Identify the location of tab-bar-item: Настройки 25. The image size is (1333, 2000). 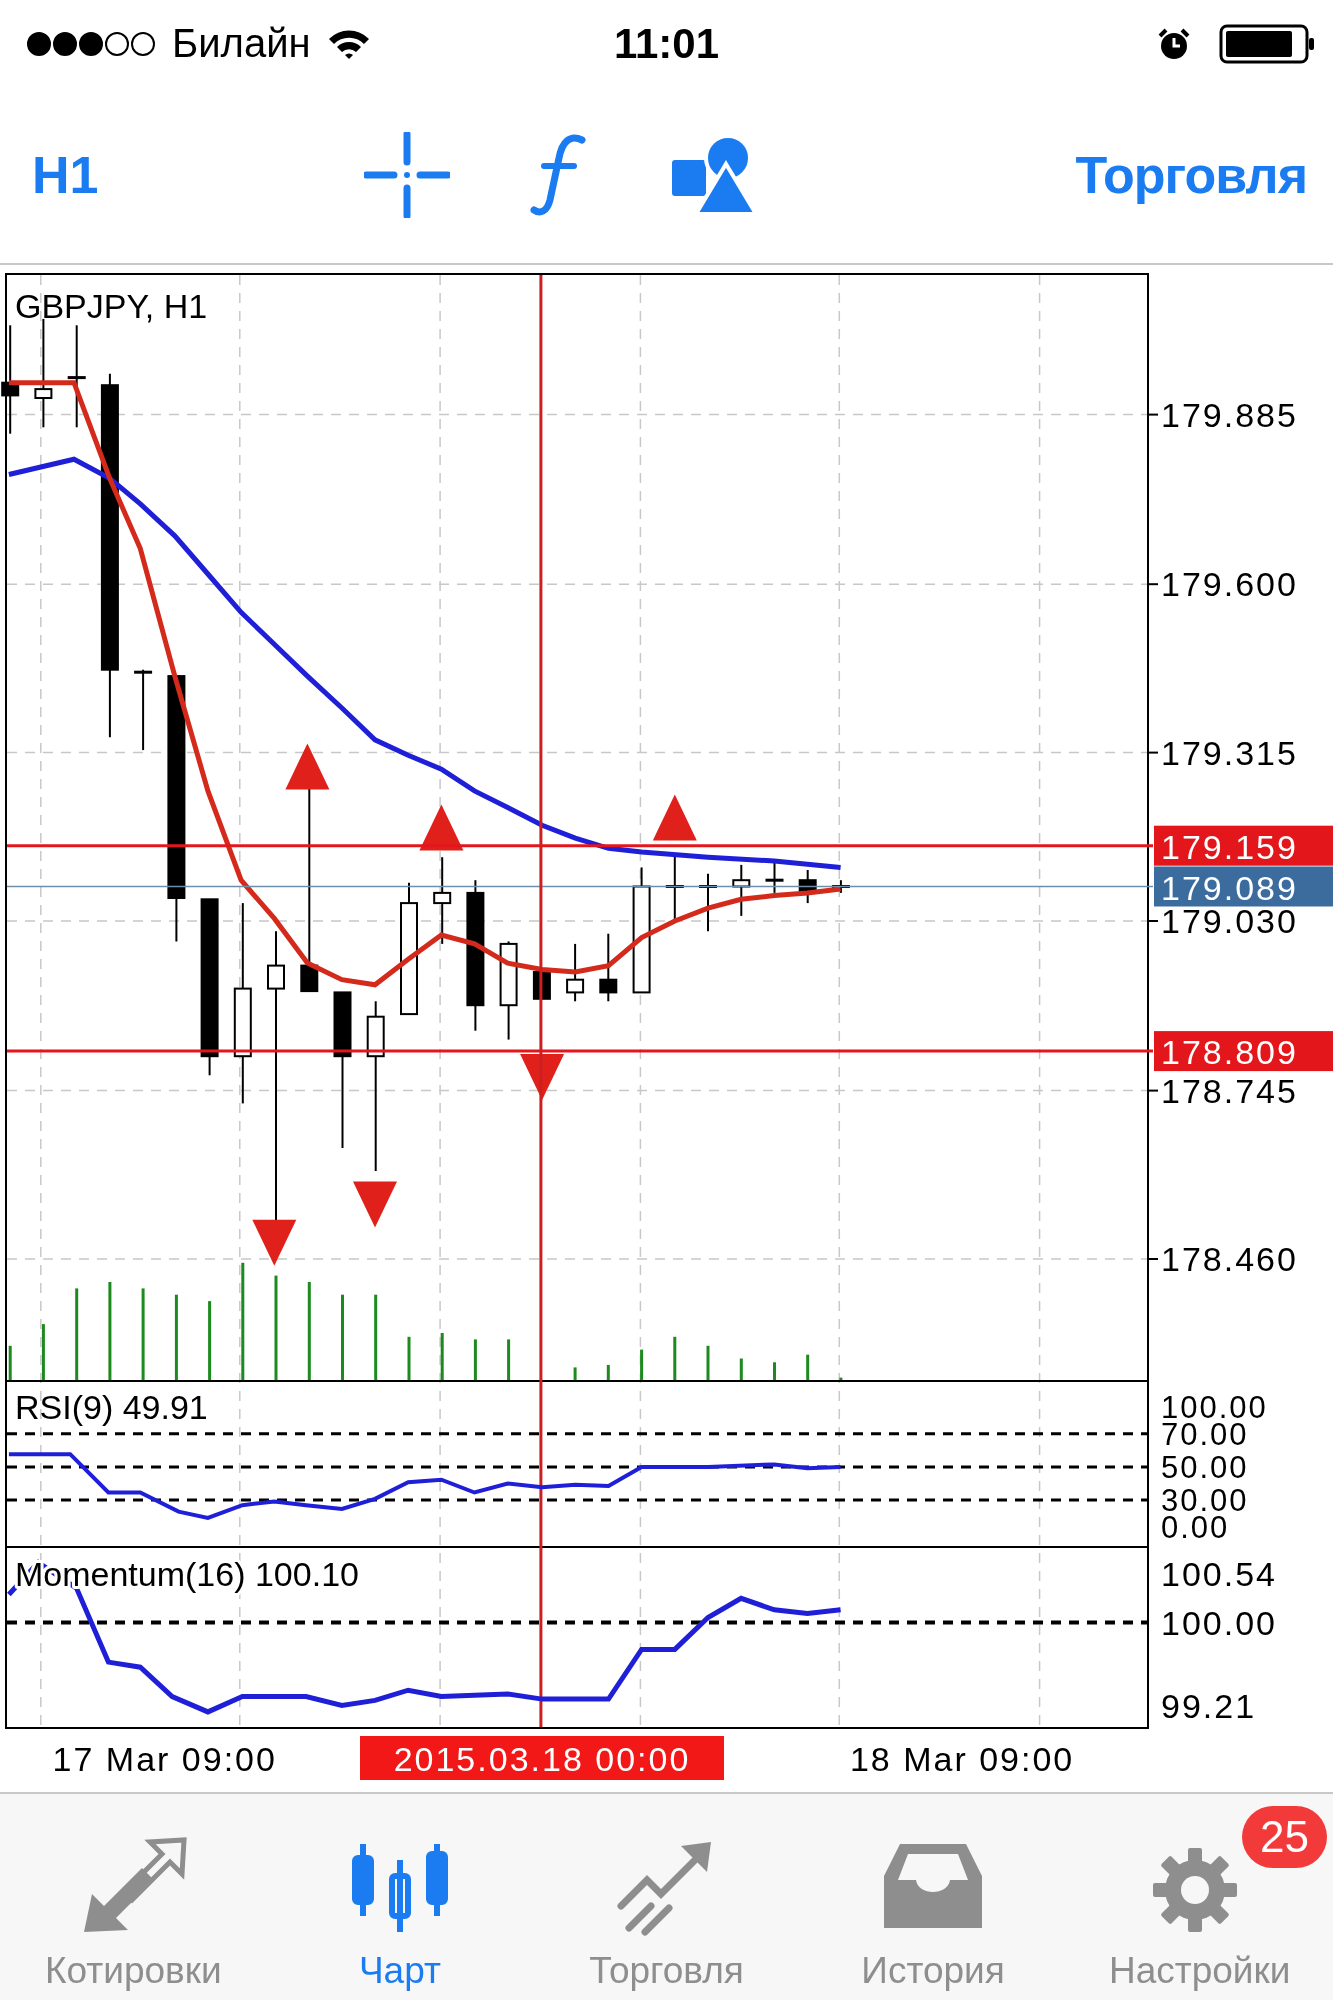
(1199, 1897).